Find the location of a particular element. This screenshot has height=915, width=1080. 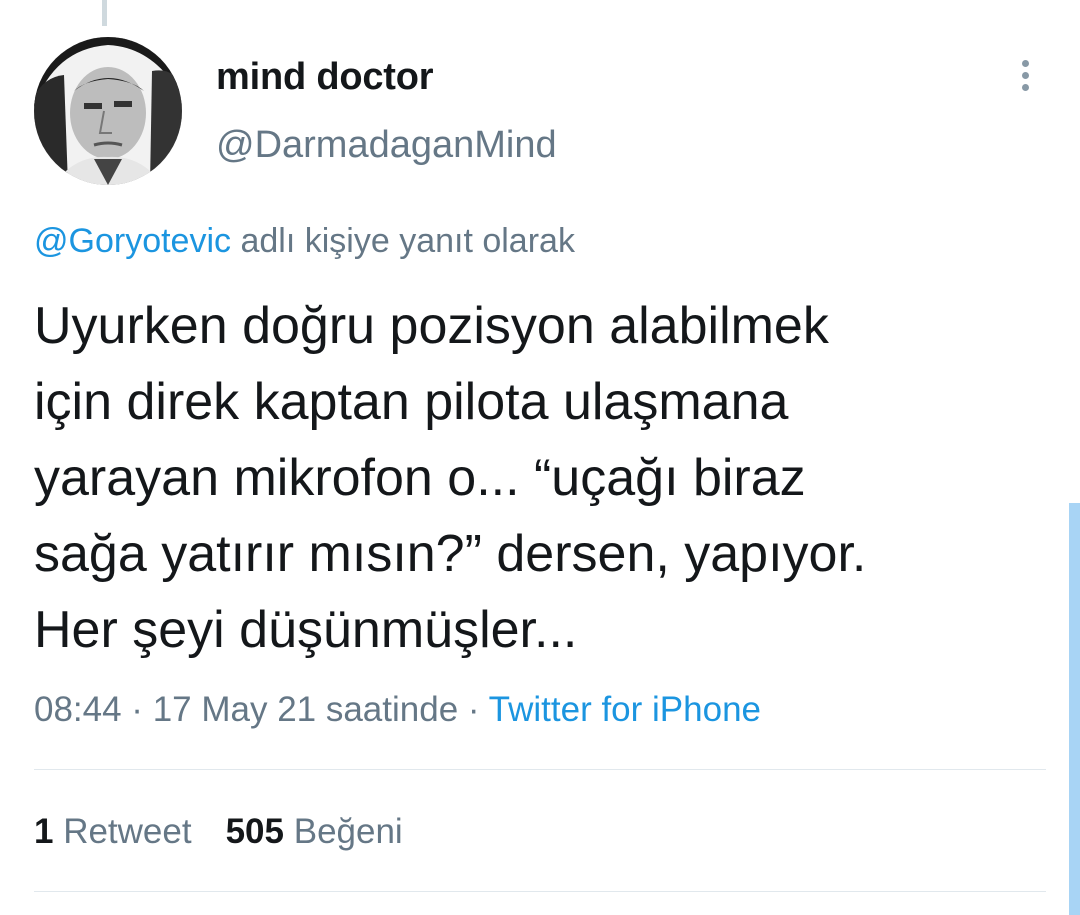

like-stat: 505 Beğeni is located at coordinates (314, 831).